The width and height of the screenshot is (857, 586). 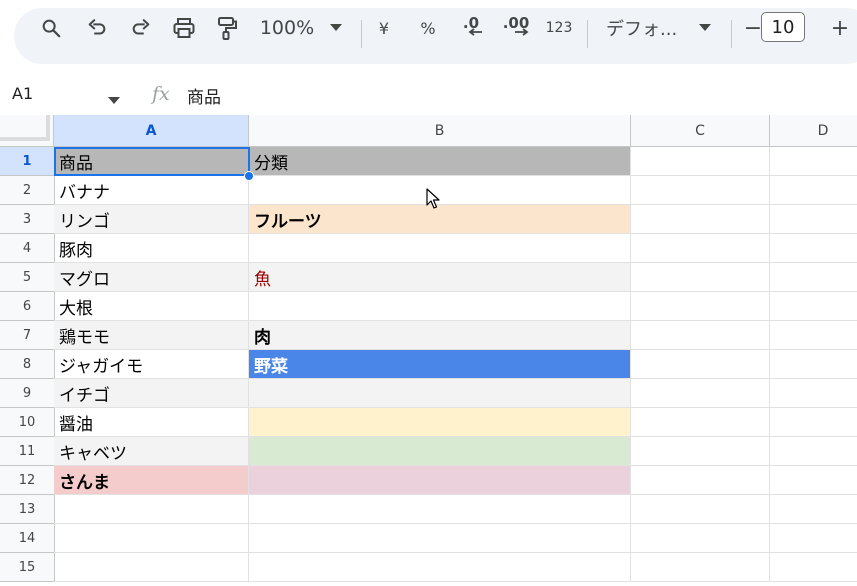 I want to click on cell-c9, so click(x=700, y=393).